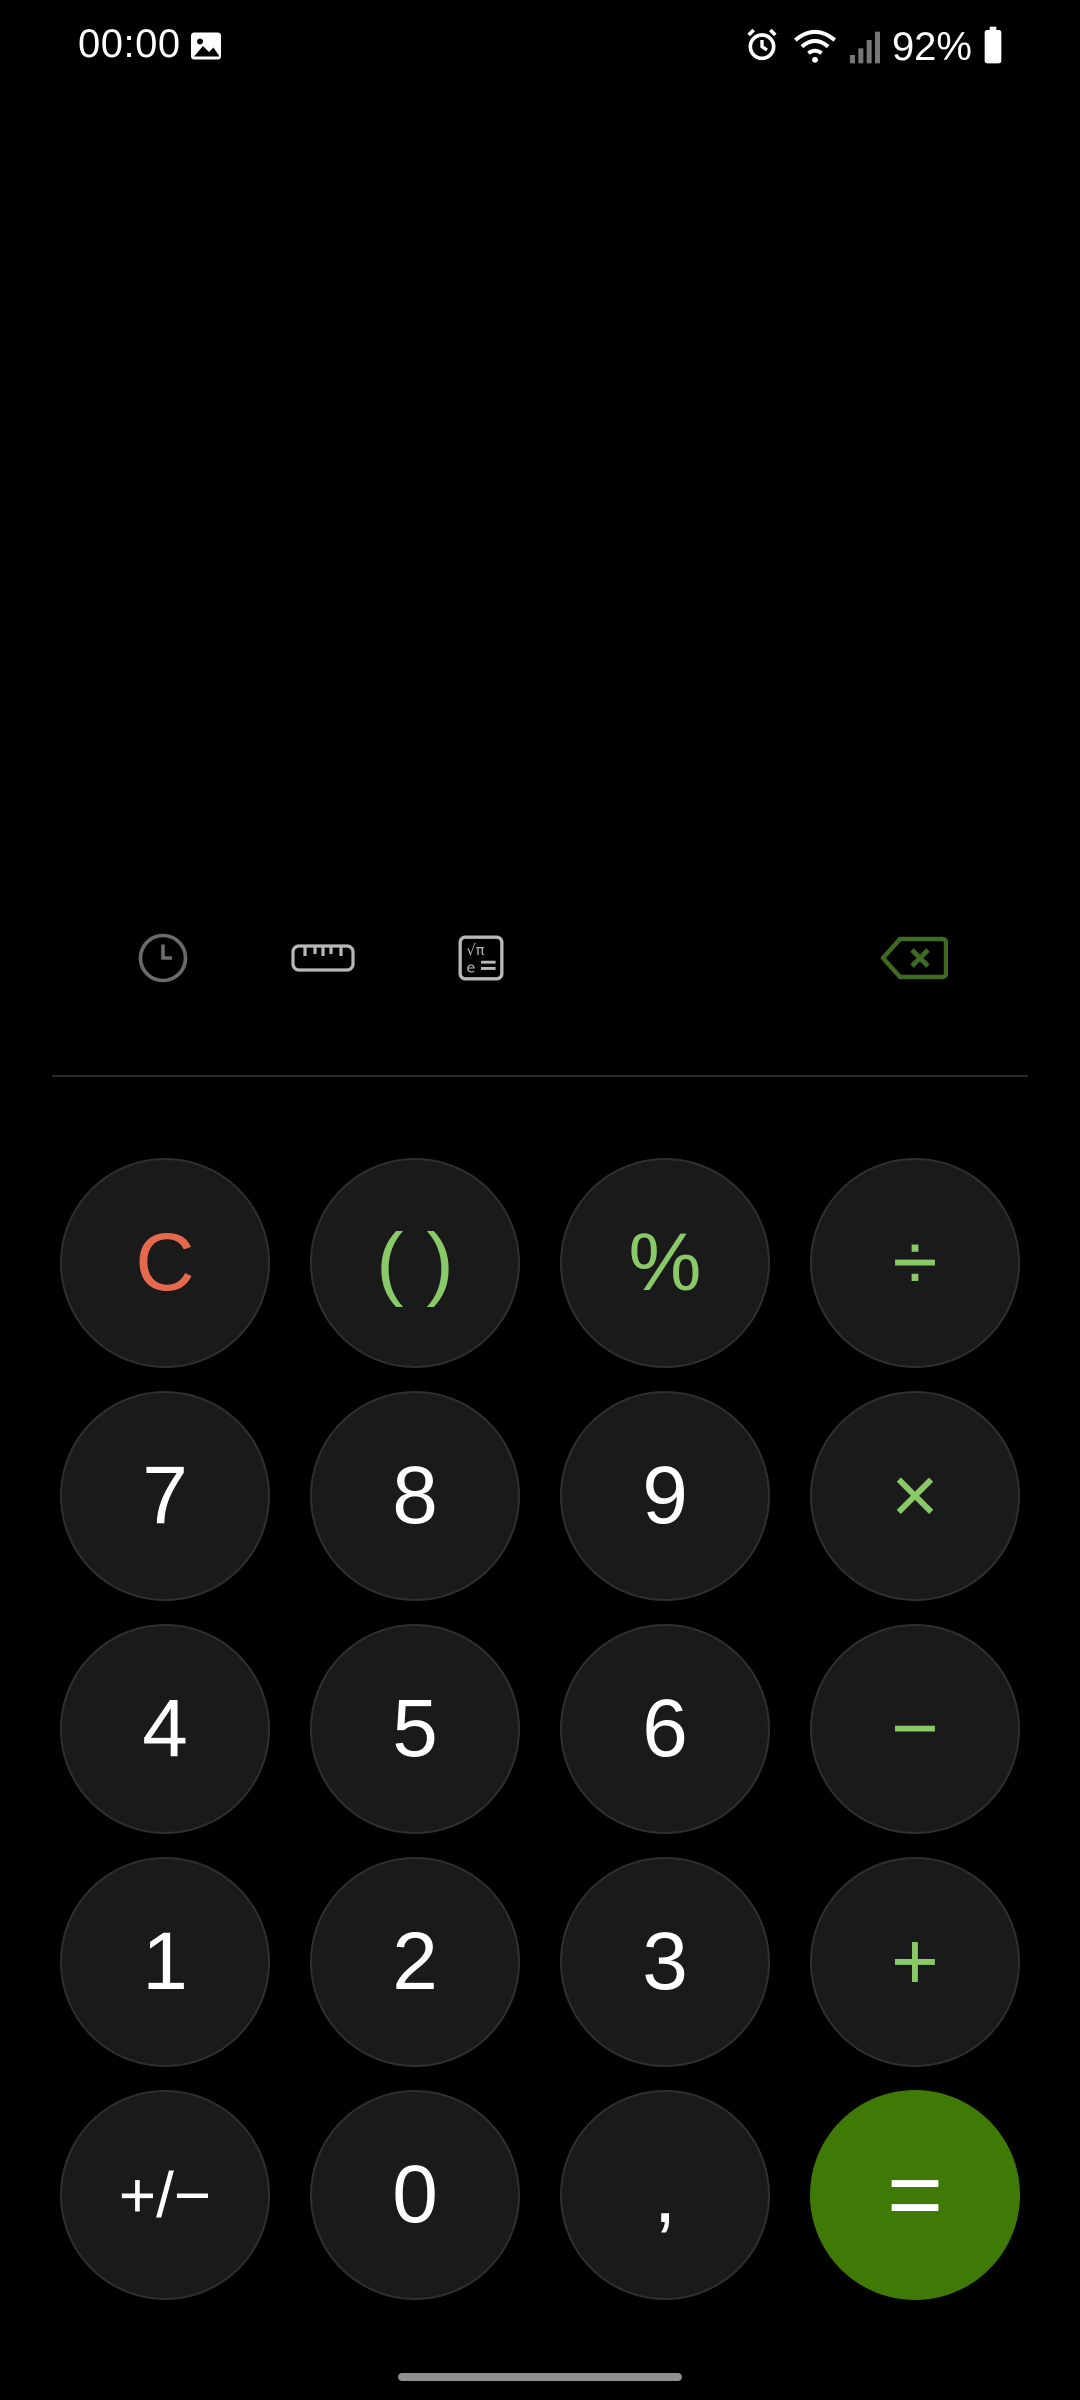 This screenshot has width=1080, height=2400. I want to click on key-label: 2, so click(415, 1961).